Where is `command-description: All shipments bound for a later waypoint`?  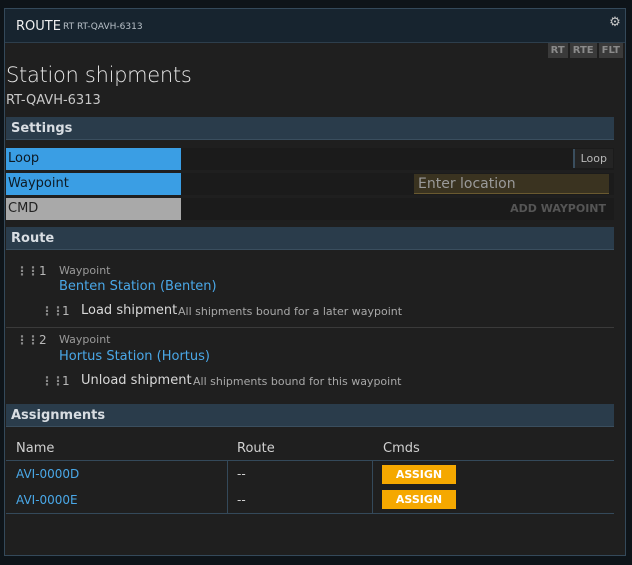
command-description: All shipments bound for a later waypoint is located at coordinates (290, 311).